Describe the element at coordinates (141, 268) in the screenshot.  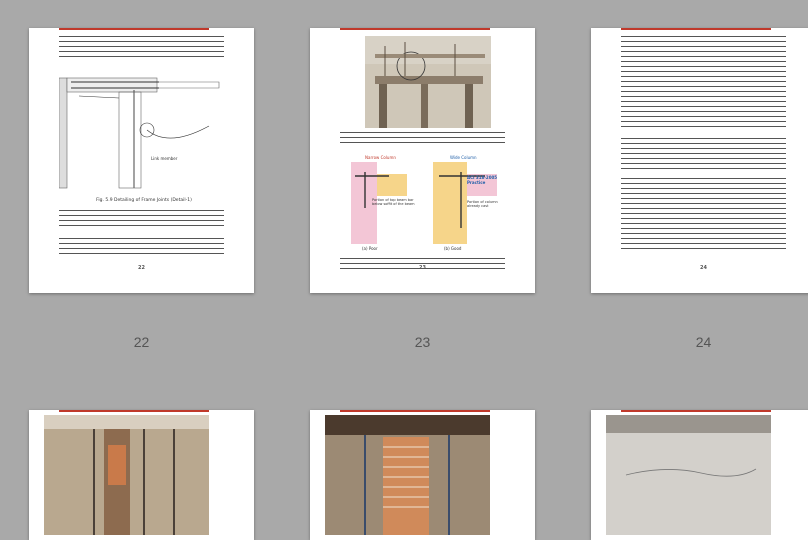
I see `page-number: 22` at that location.